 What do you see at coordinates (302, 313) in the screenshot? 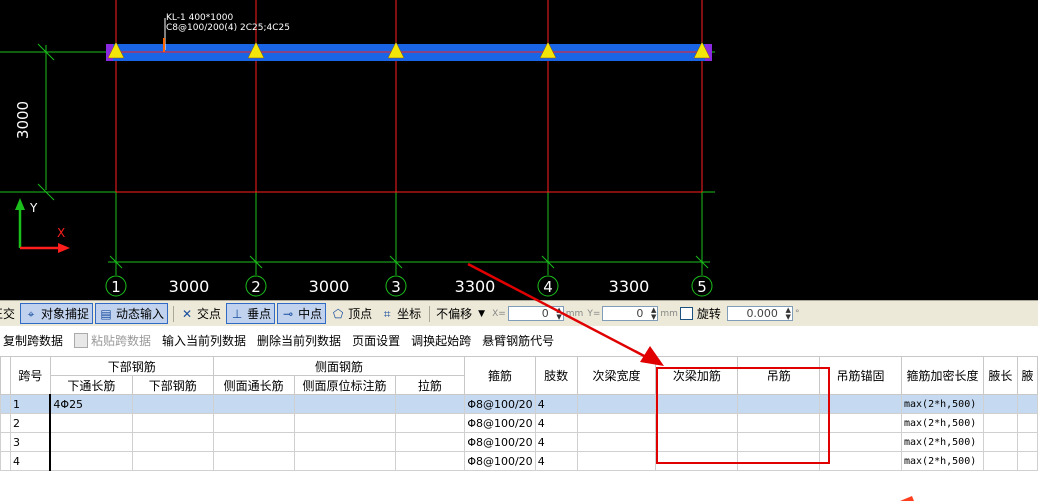
I see `midpoint-snap: ⊸ 中点` at bounding box center [302, 313].